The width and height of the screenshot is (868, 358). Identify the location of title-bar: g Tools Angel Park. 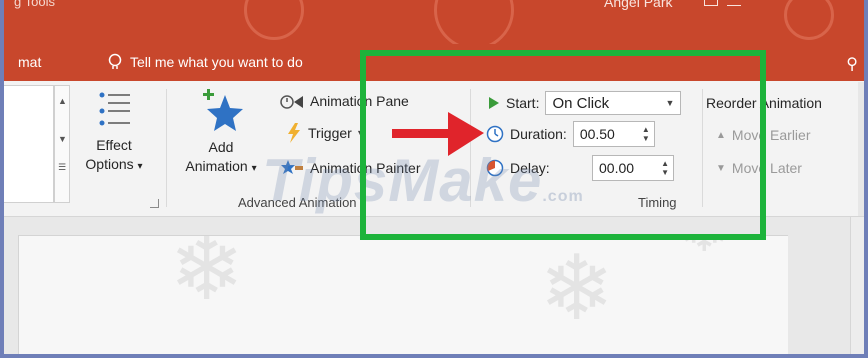
(434, 22).